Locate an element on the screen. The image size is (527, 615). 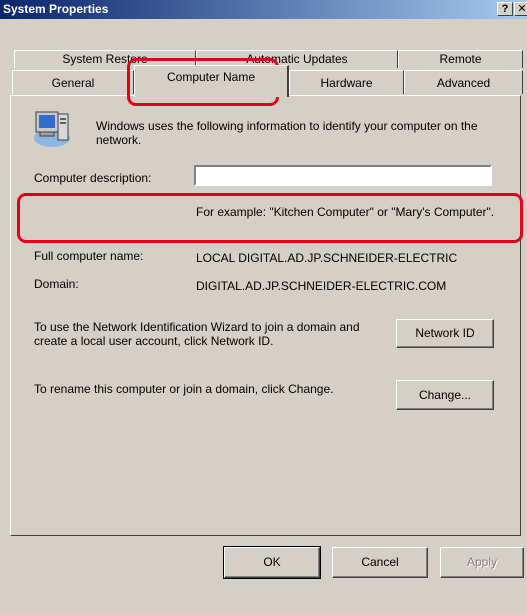
tab-label: General is located at coordinates (73, 83).